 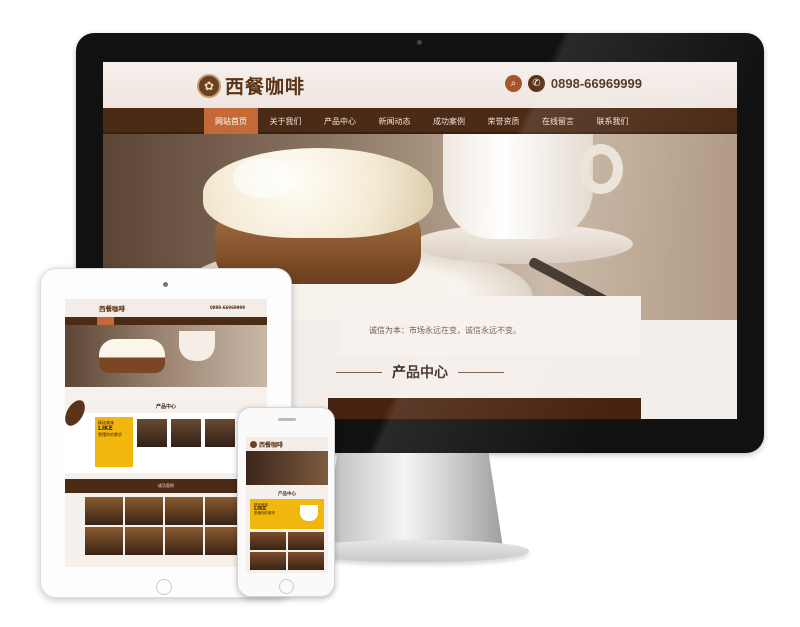 What do you see at coordinates (264, 513) in the screenshot?
I see `phone-promo-sub: 更懂你的需求` at bounding box center [264, 513].